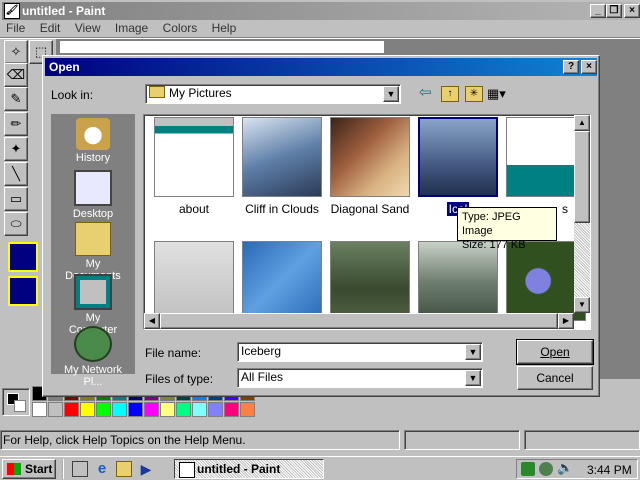  I want to click on media-player-icon: ▶, so click(146, 469).